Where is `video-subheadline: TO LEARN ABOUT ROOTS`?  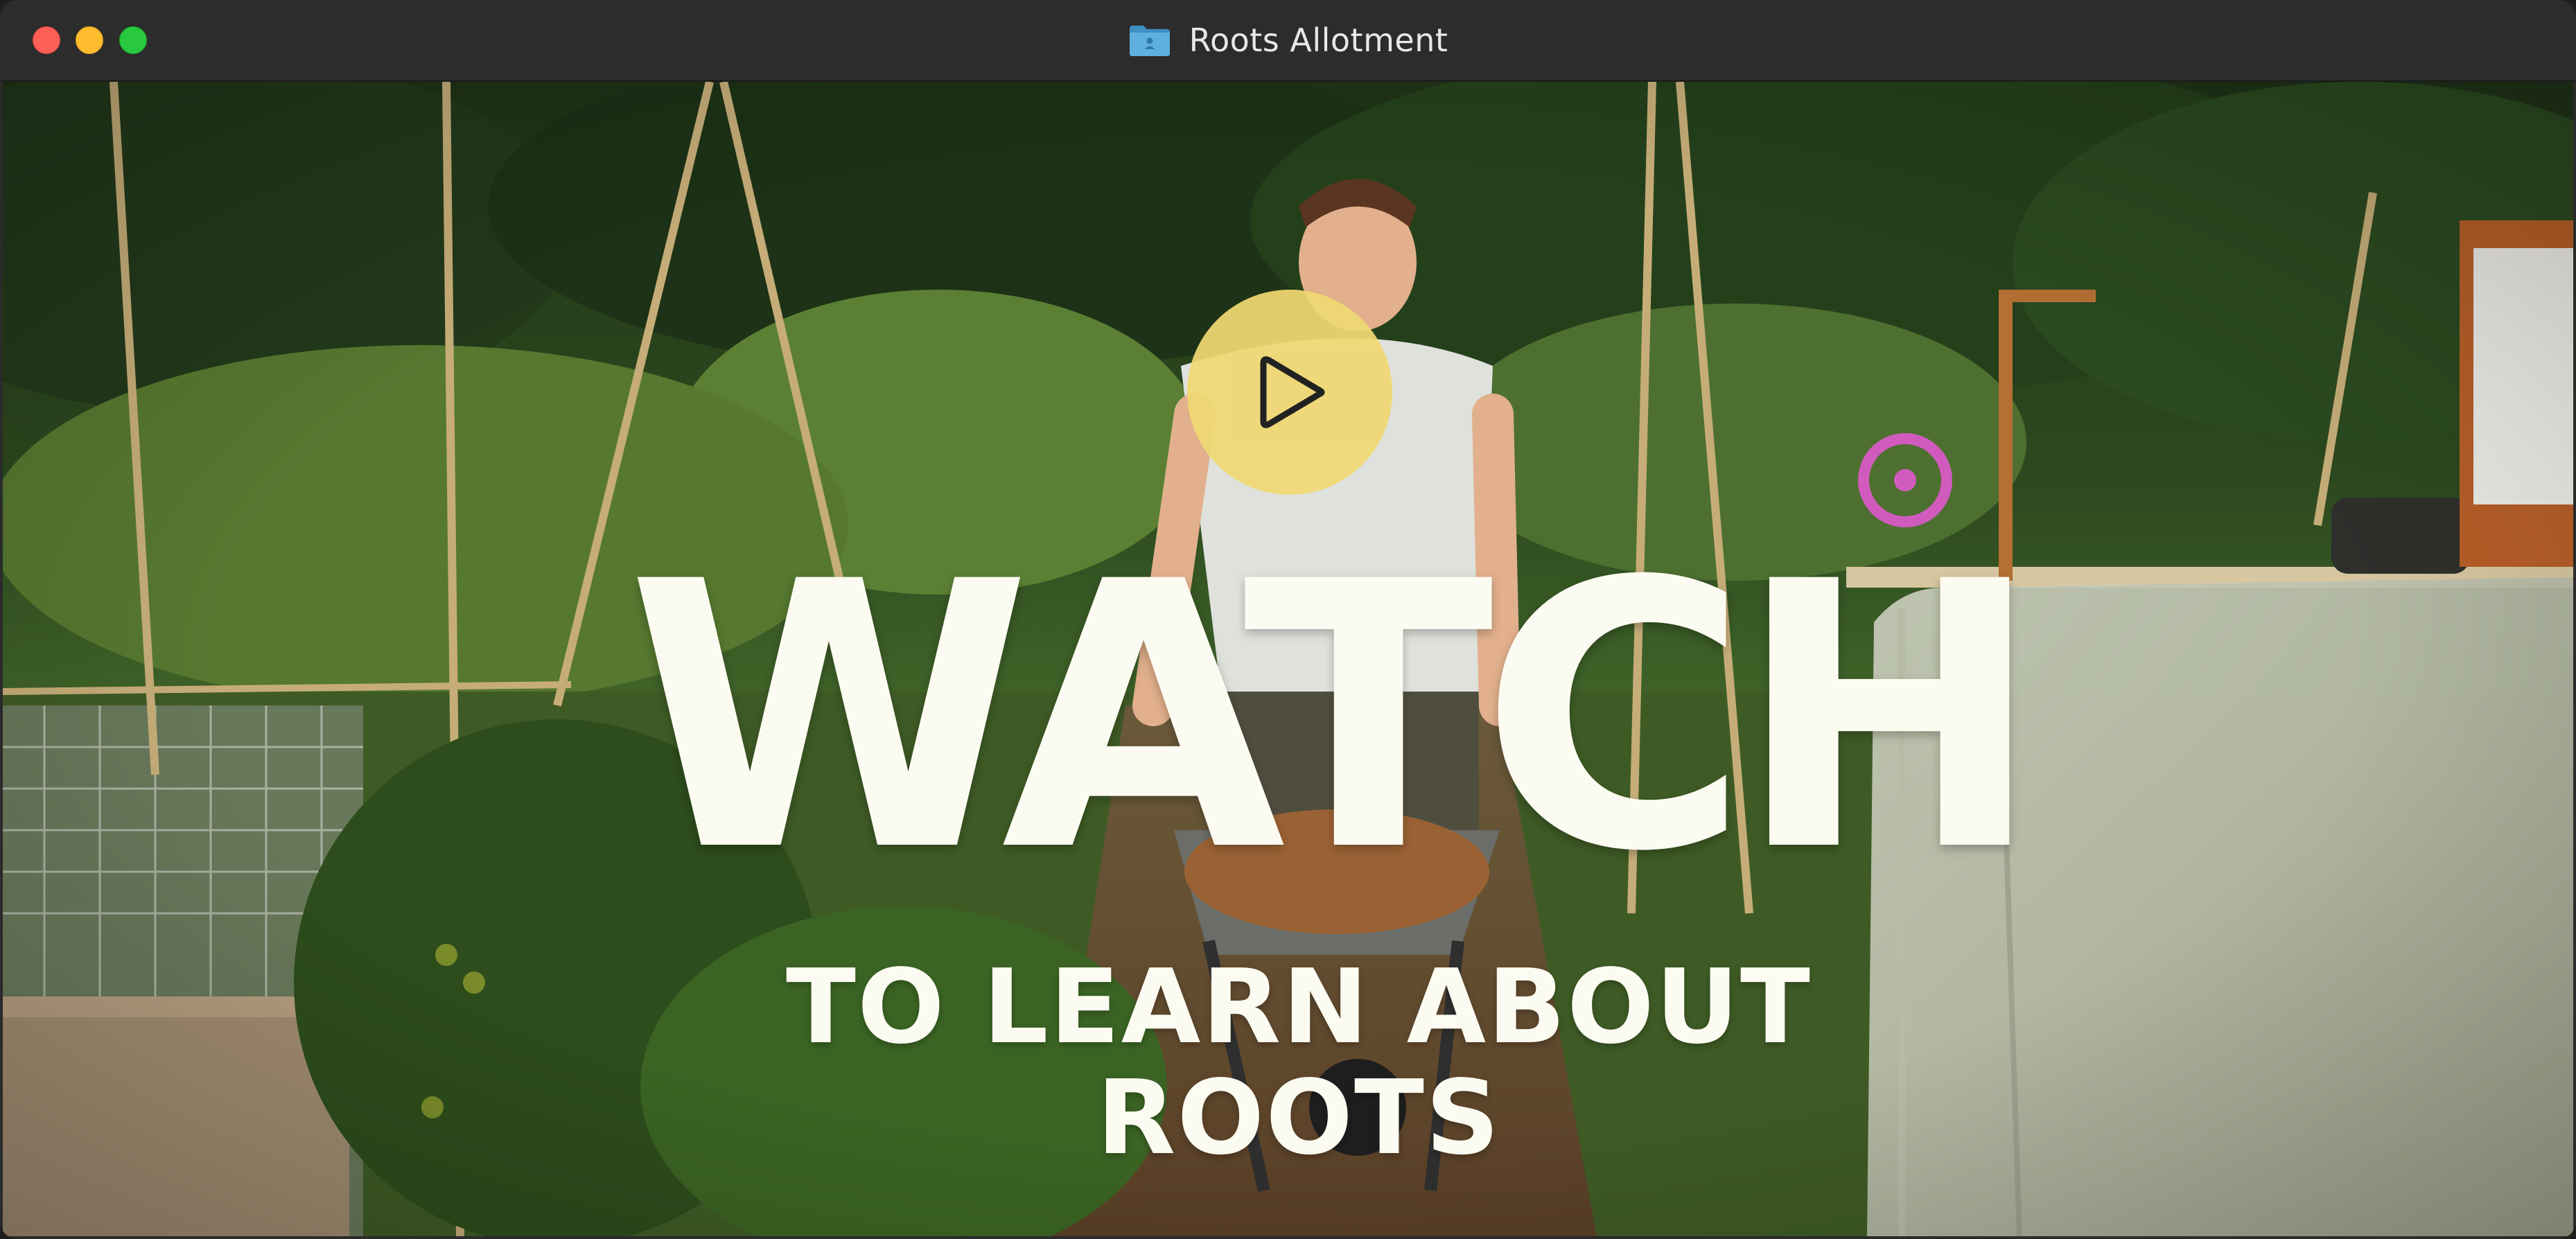 video-subheadline: TO LEARN ABOUT ROOTS is located at coordinates (1299, 1062).